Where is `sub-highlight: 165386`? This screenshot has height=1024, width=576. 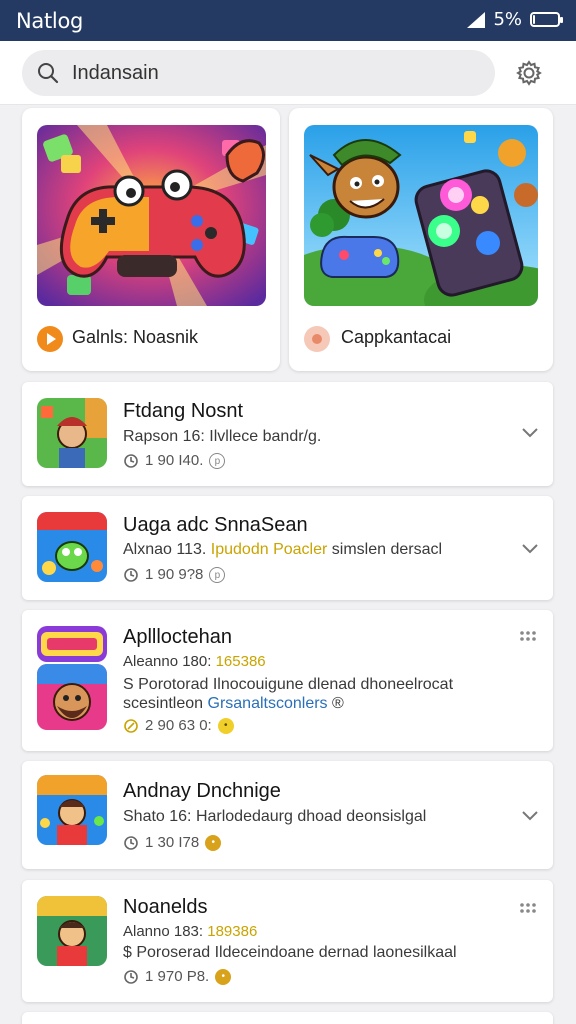
sub-highlight: 165386 is located at coordinates (240, 661).